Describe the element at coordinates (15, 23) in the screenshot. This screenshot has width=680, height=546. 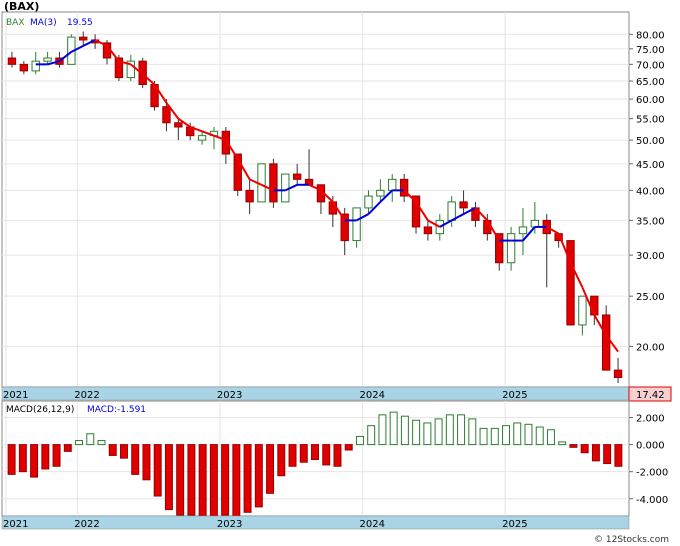
I see `legend-ticker: BAX` at that location.